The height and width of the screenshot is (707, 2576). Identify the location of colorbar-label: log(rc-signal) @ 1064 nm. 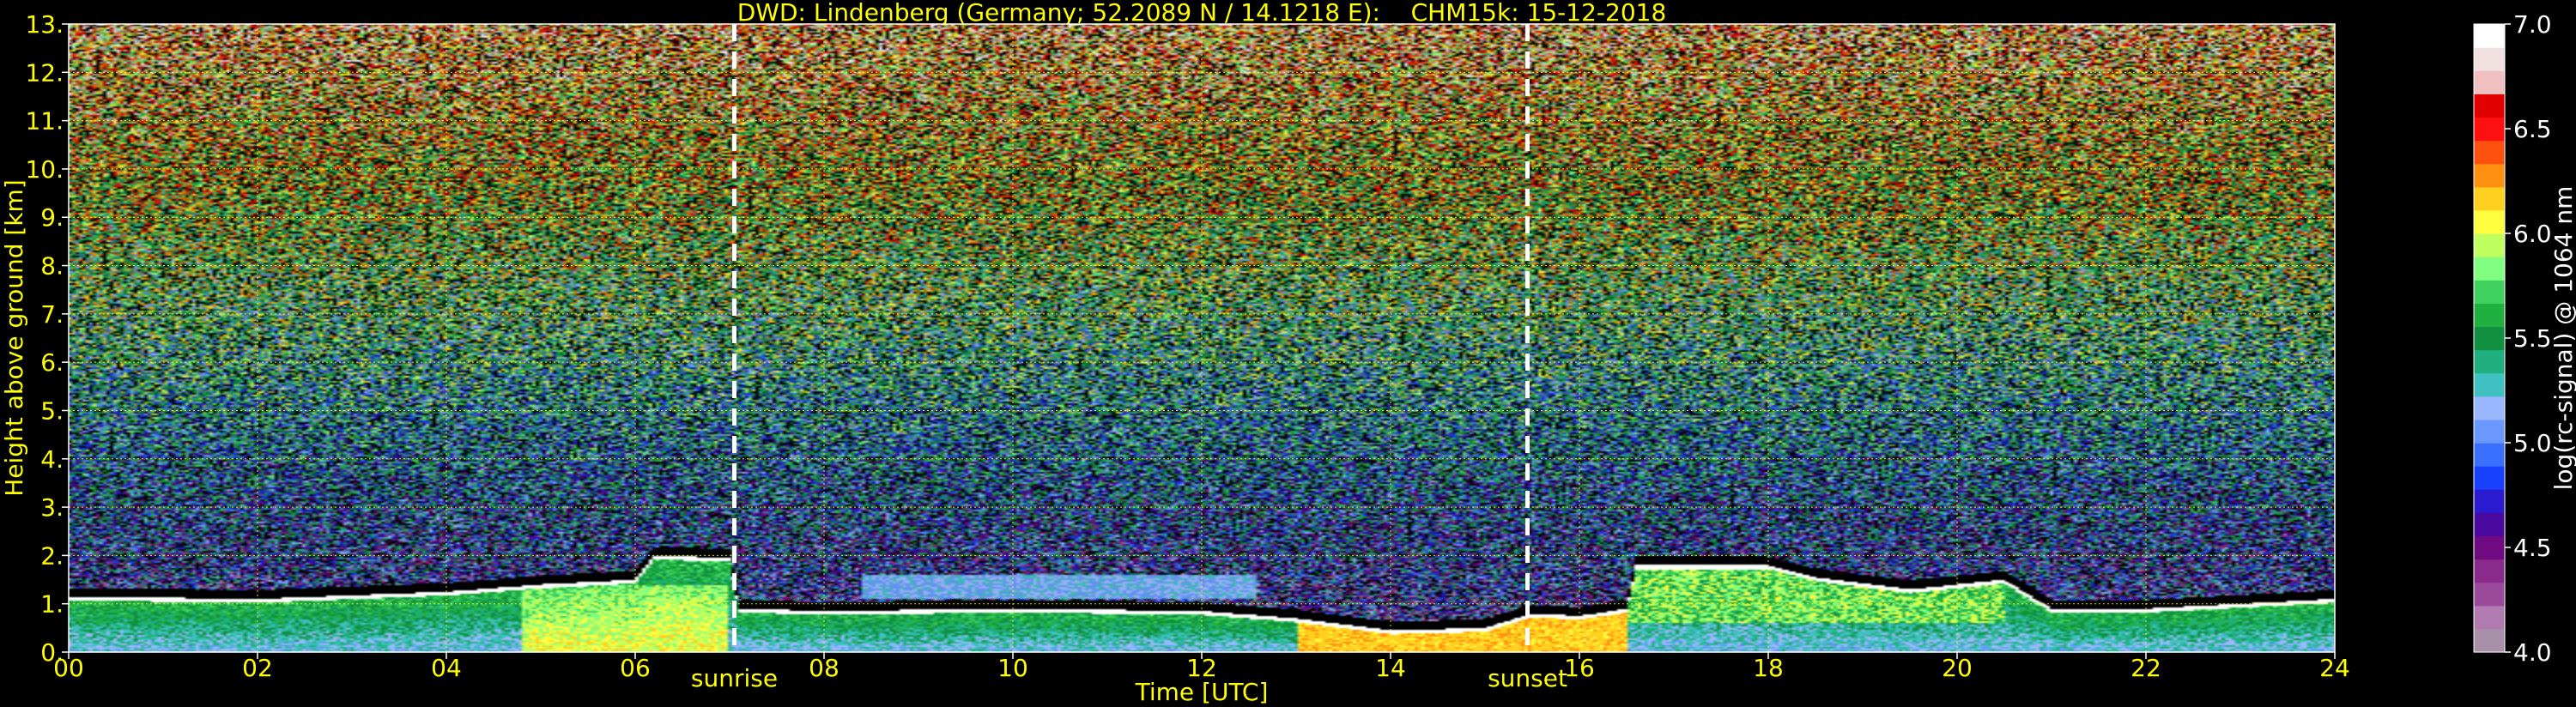
(2562, 338).